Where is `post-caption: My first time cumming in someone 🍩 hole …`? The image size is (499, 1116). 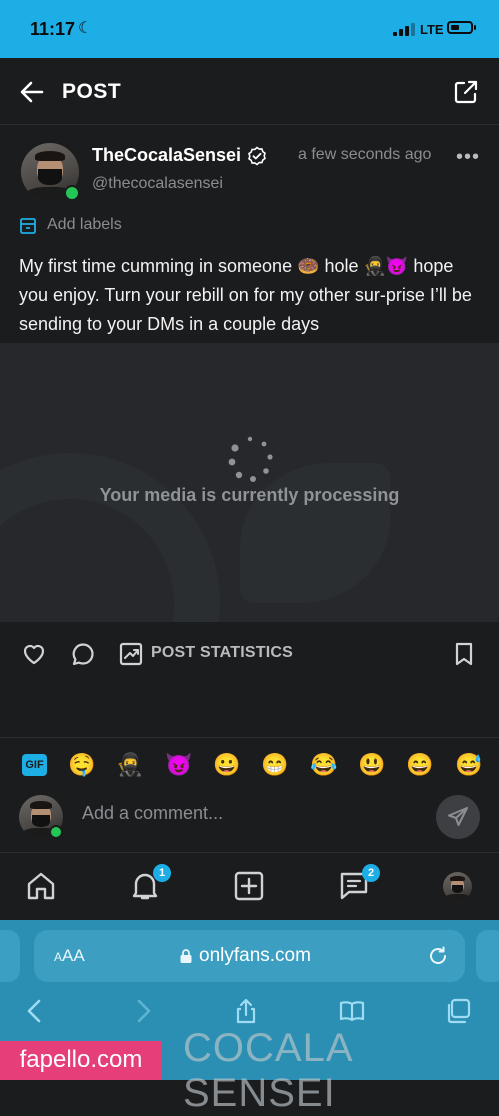 post-caption: My first time cumming in someone 🍩 hole … is located at coordinates (245, 295).